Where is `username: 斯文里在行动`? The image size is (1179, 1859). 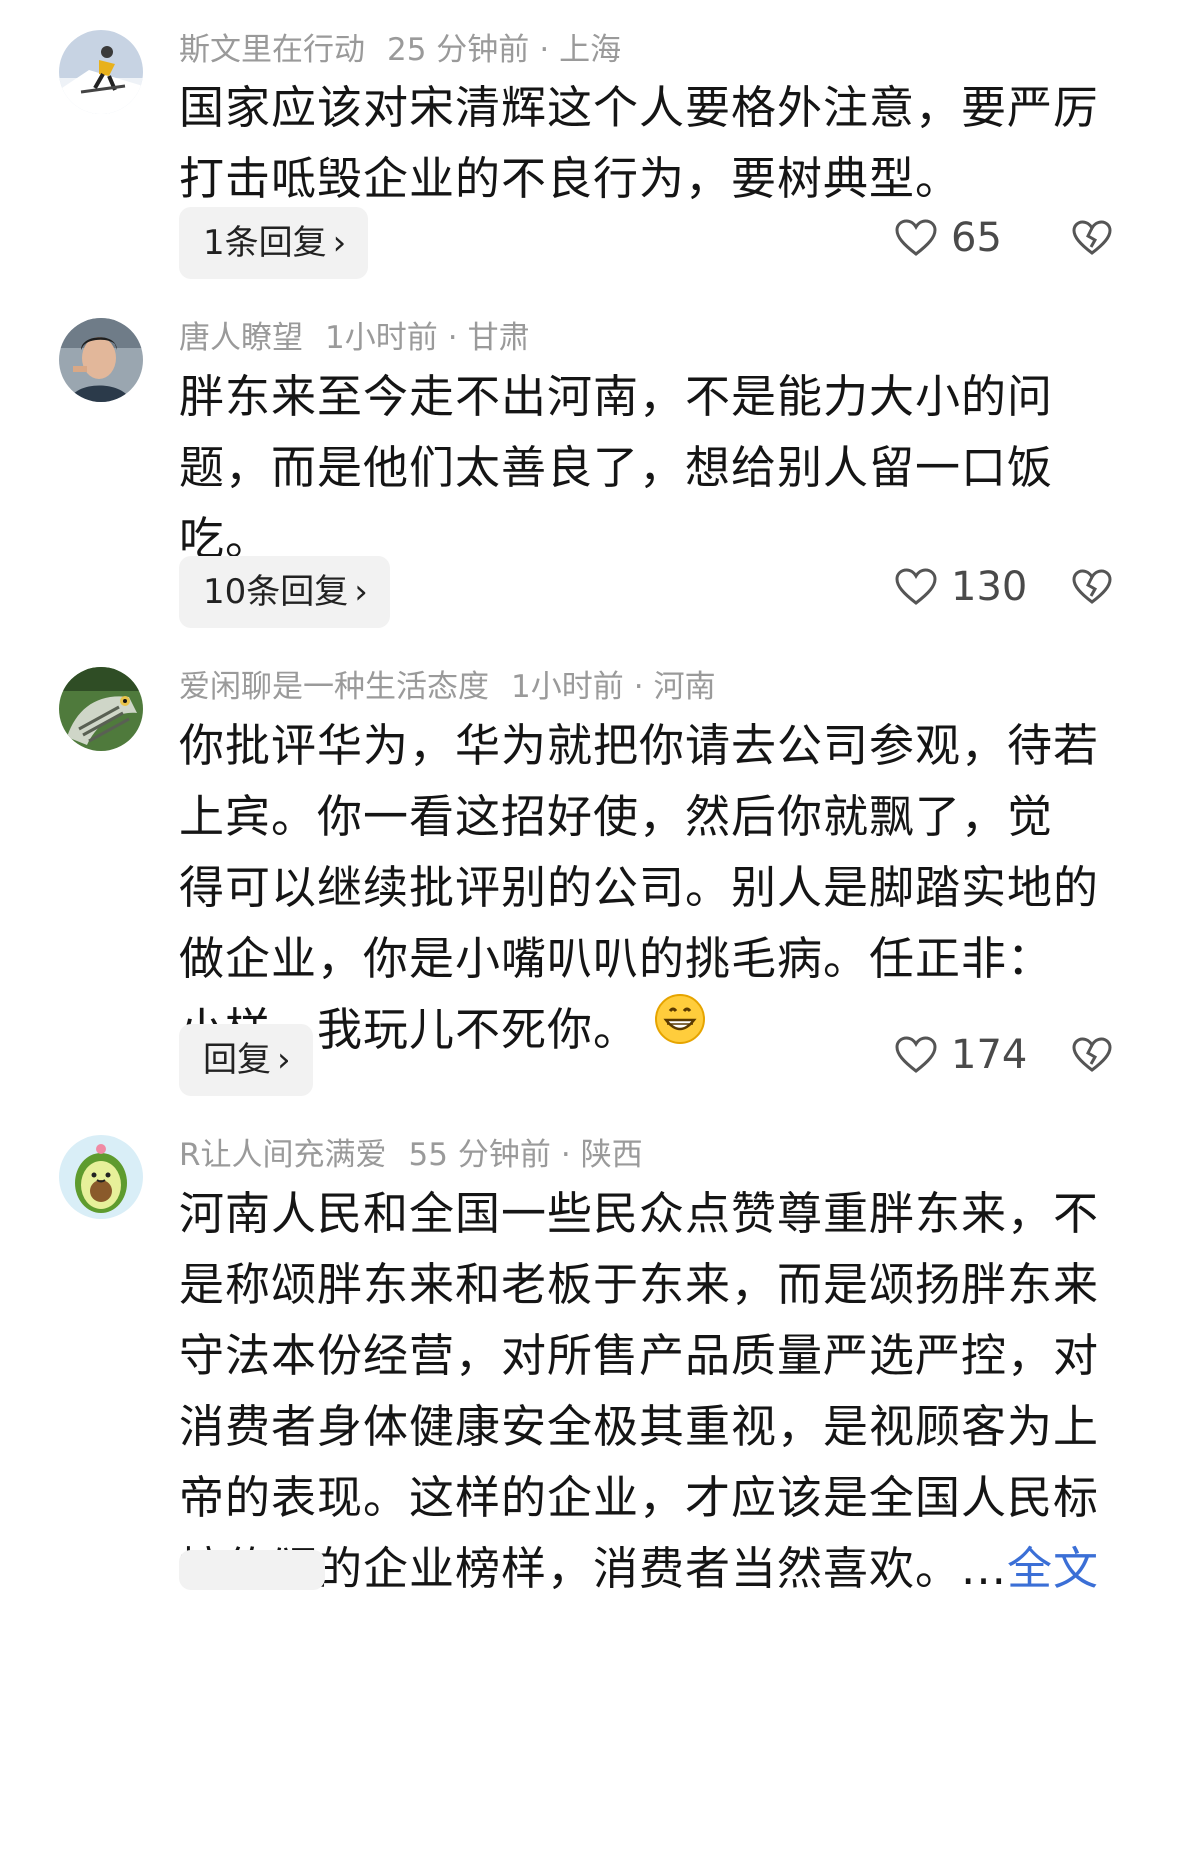
username: 斯文里在行动 is located at coordinates (272, 50).